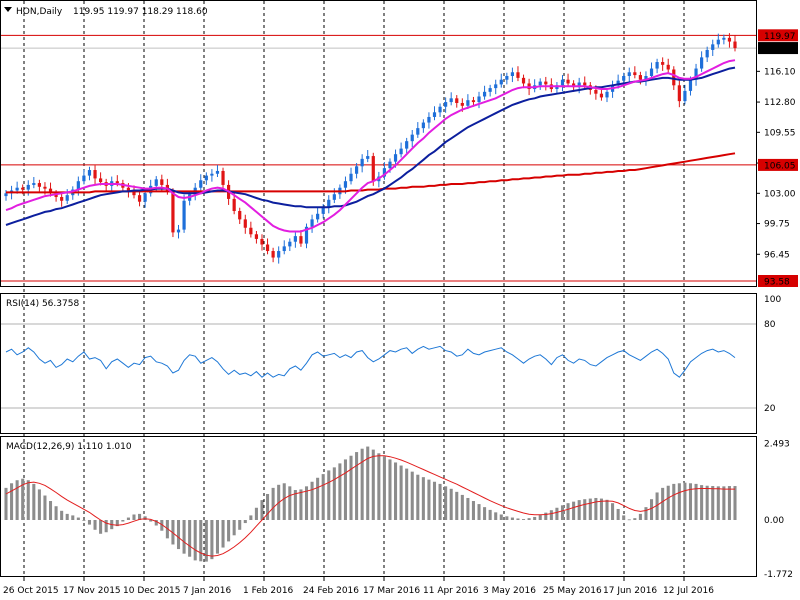 The height and width of the screenshot is (600, 800). I want to click on price-tick-label: 109.55, so click(780, 133).